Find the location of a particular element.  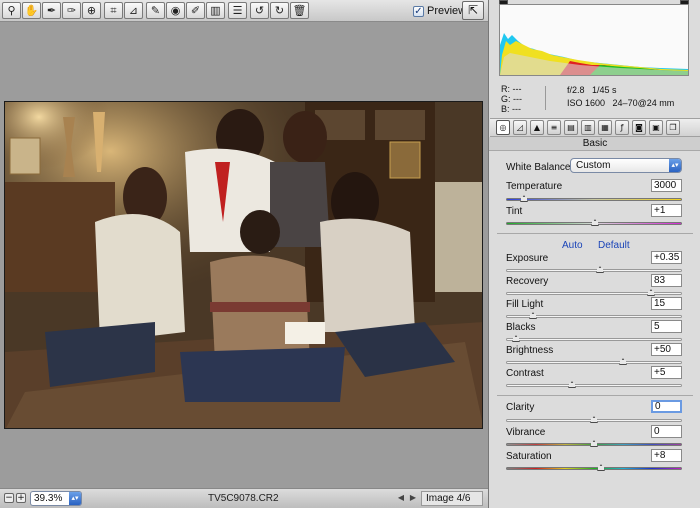

fill-light-value-field: 15 is located at coordinates (666, 303).